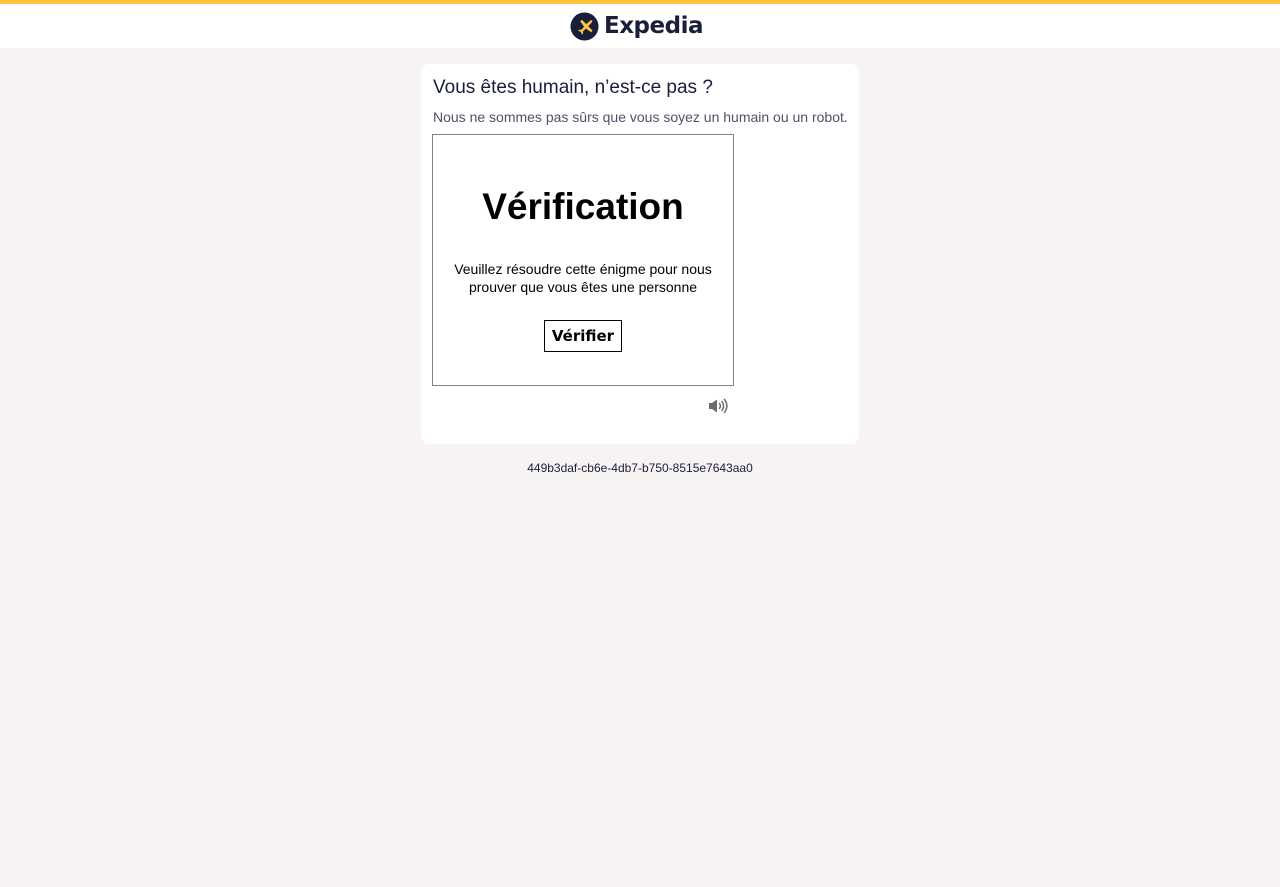 The height and width of the screenshot is (887, 1280). I want to click on speaker-icon, so click(718, 406).